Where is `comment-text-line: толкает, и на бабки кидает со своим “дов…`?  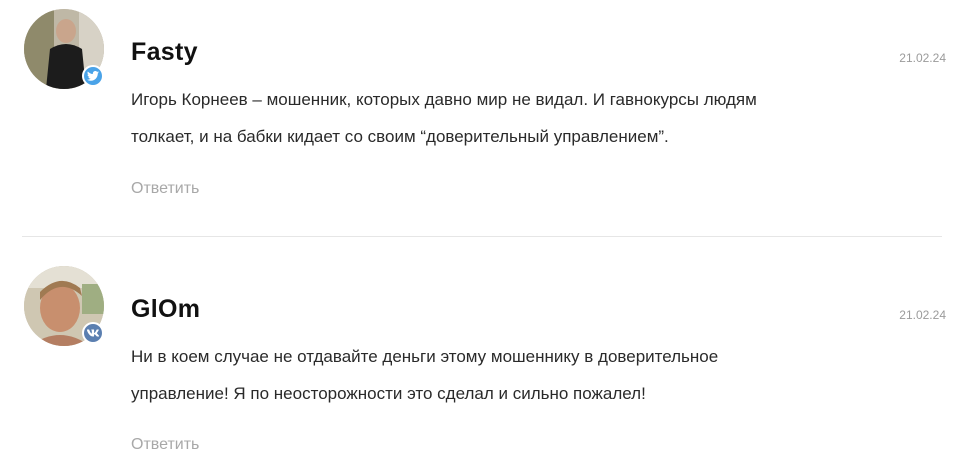 comment-text-line: толкает, и на бабки кидает со своим “дов… is located at coordinates (400, 136).